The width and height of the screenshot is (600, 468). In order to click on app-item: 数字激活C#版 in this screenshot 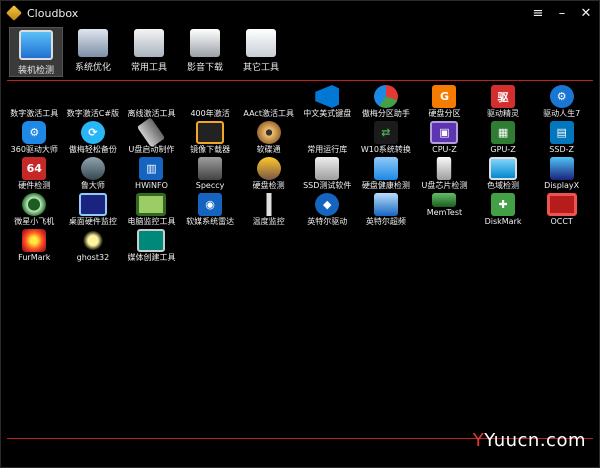, I will do `click(93, 101)`.